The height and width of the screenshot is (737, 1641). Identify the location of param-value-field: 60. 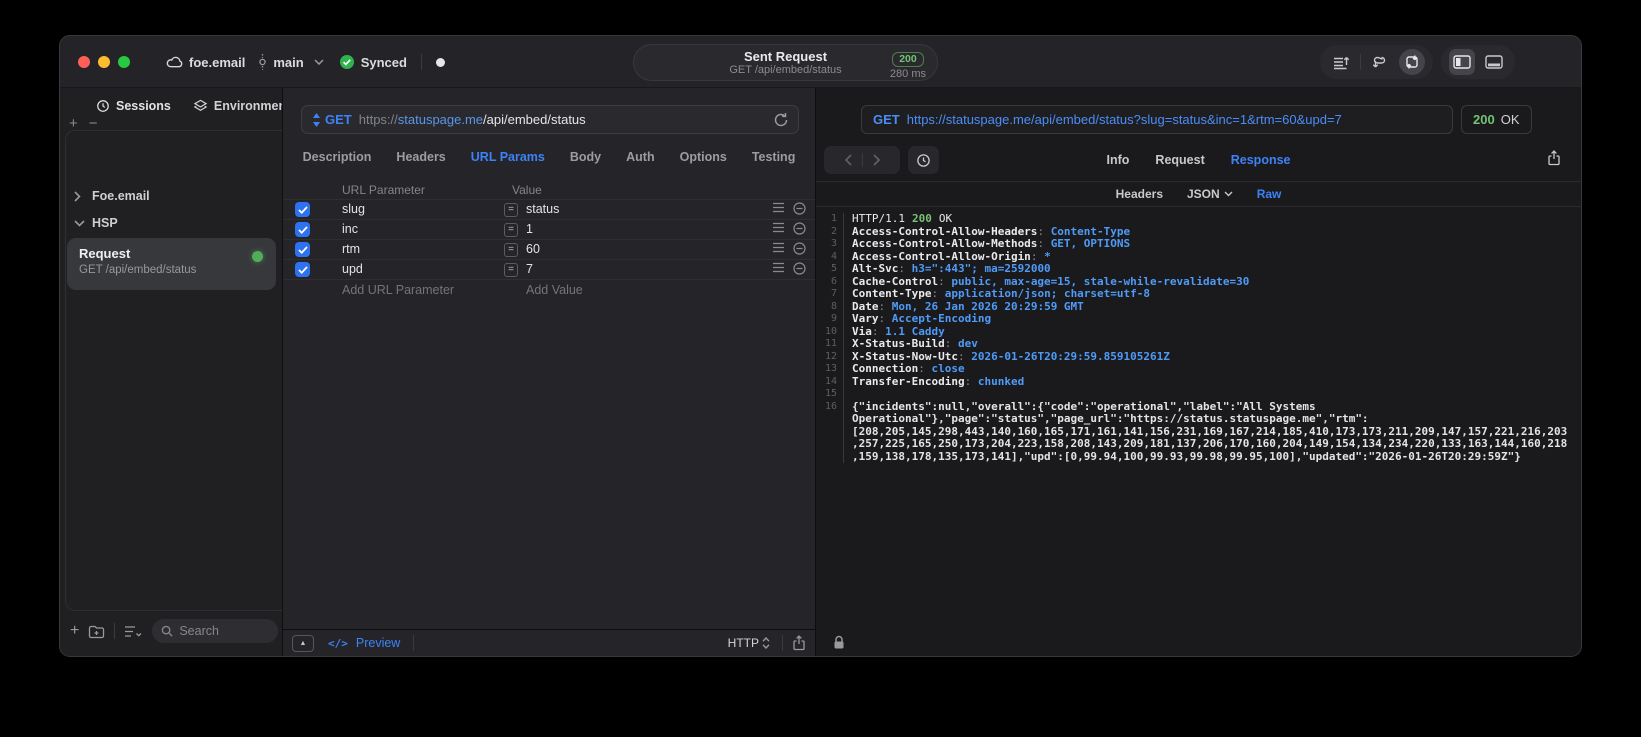
(533, 249).